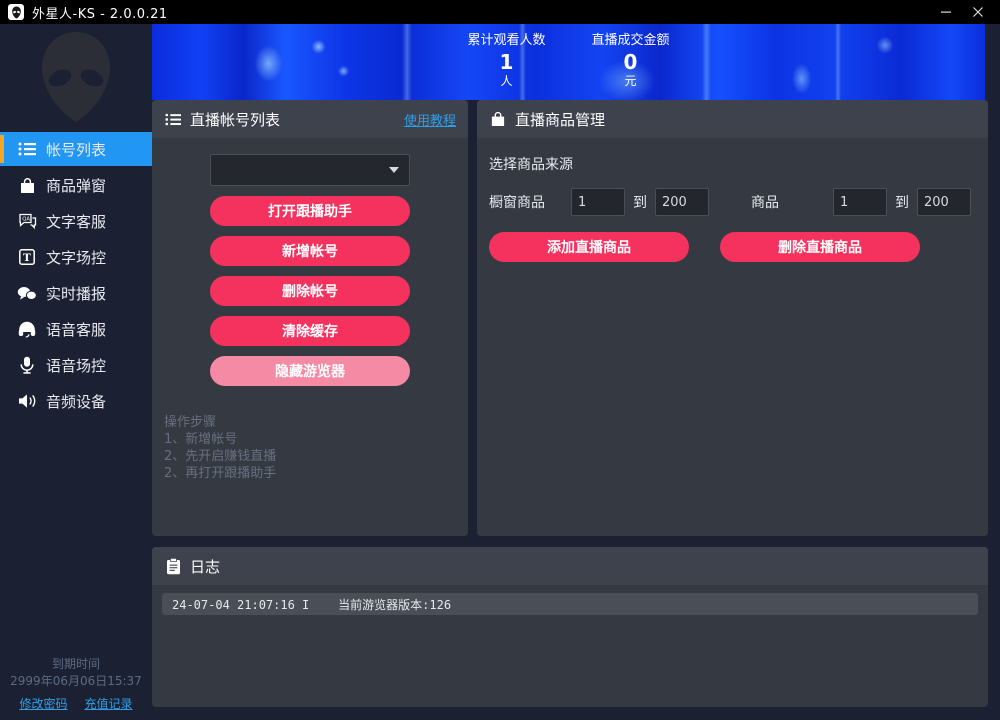  Describe the element at coordinates (43, 704) in the screenshot. I see `change-password-link: 修改密码` at that location.